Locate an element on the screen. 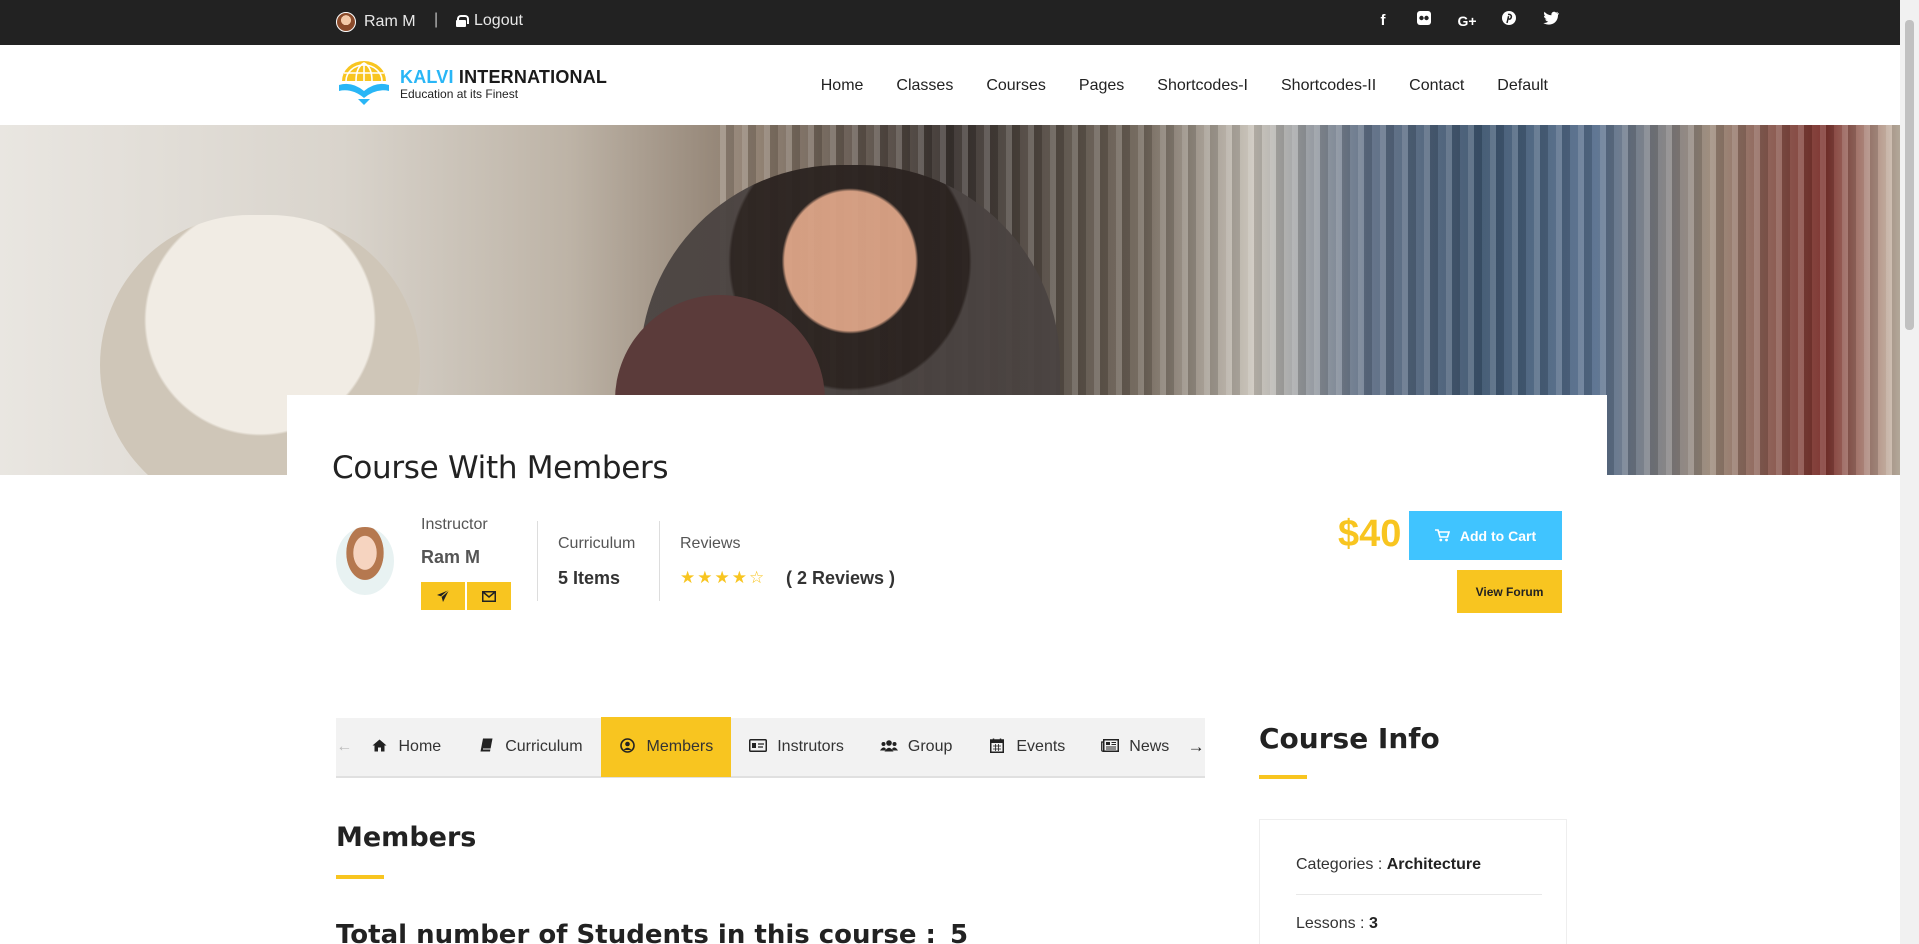 The image size is (1919, 944). tab-events: Events is located at coordinates (1026, 747).